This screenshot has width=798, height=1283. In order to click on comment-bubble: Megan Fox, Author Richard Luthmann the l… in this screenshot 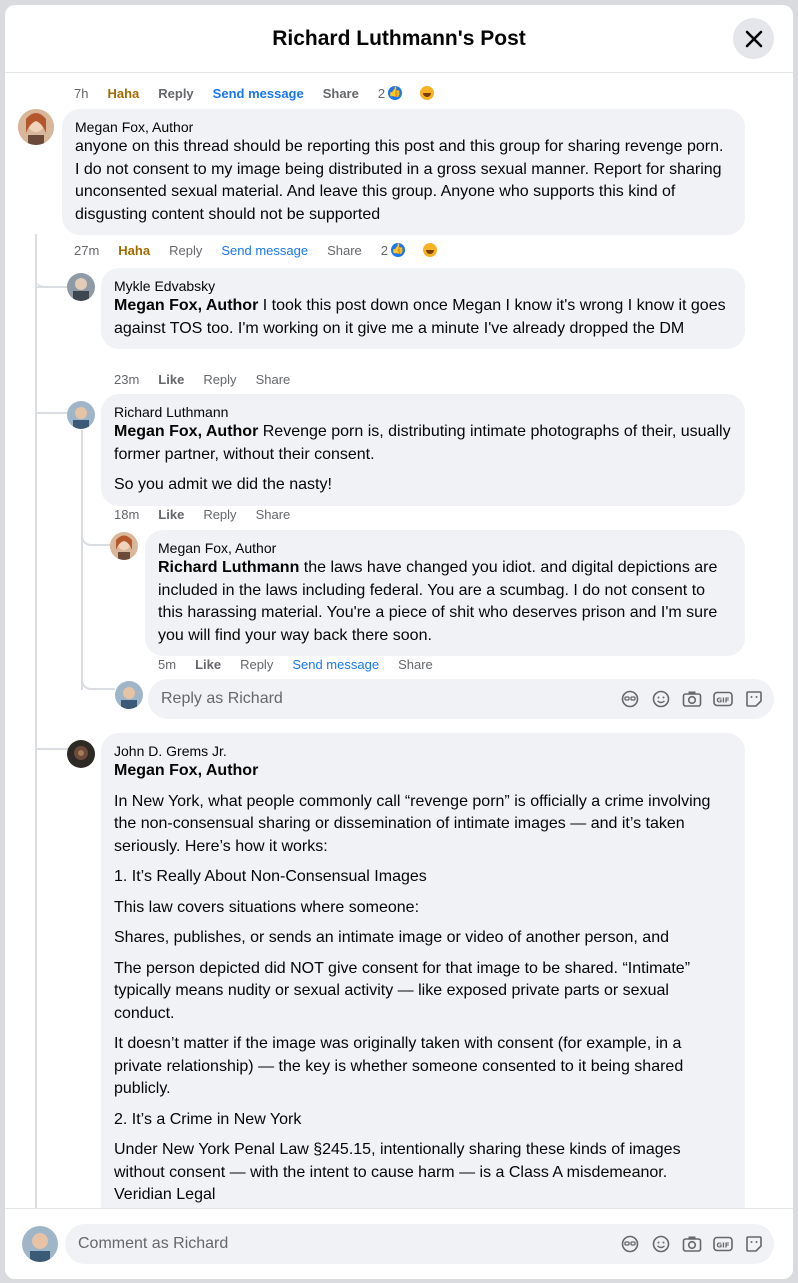, I will do `click(445, 593)`.